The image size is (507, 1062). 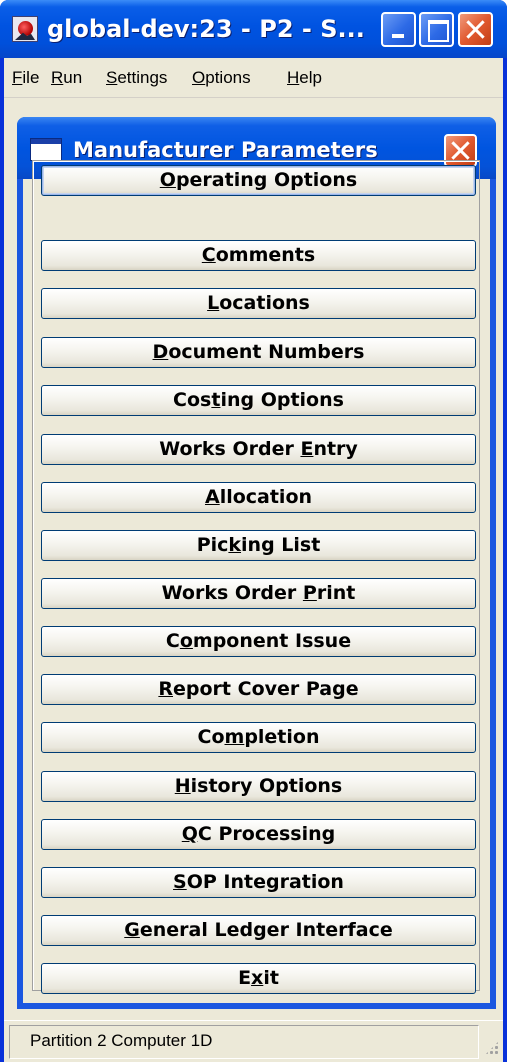 I want to click on document-numbers-button: Document Numbers, so click(x=258, y=352).